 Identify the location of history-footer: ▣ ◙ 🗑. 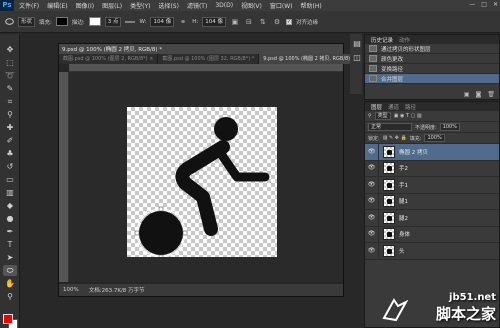
(479, 94).